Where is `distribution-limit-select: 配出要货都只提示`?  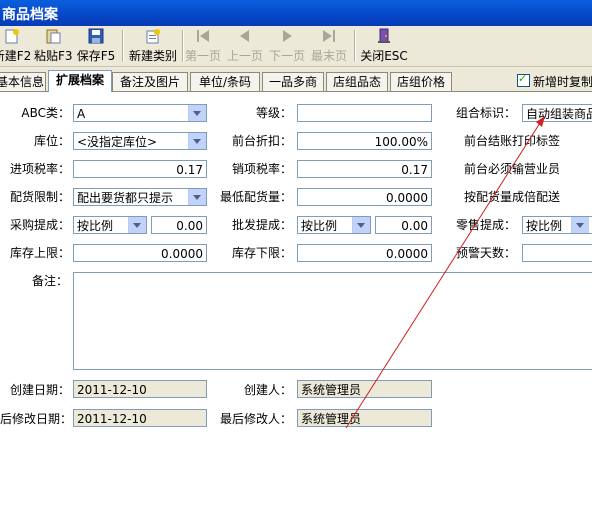 distribution-limit-select: 配出要货都只提示 is located at coordinates (140, 197).